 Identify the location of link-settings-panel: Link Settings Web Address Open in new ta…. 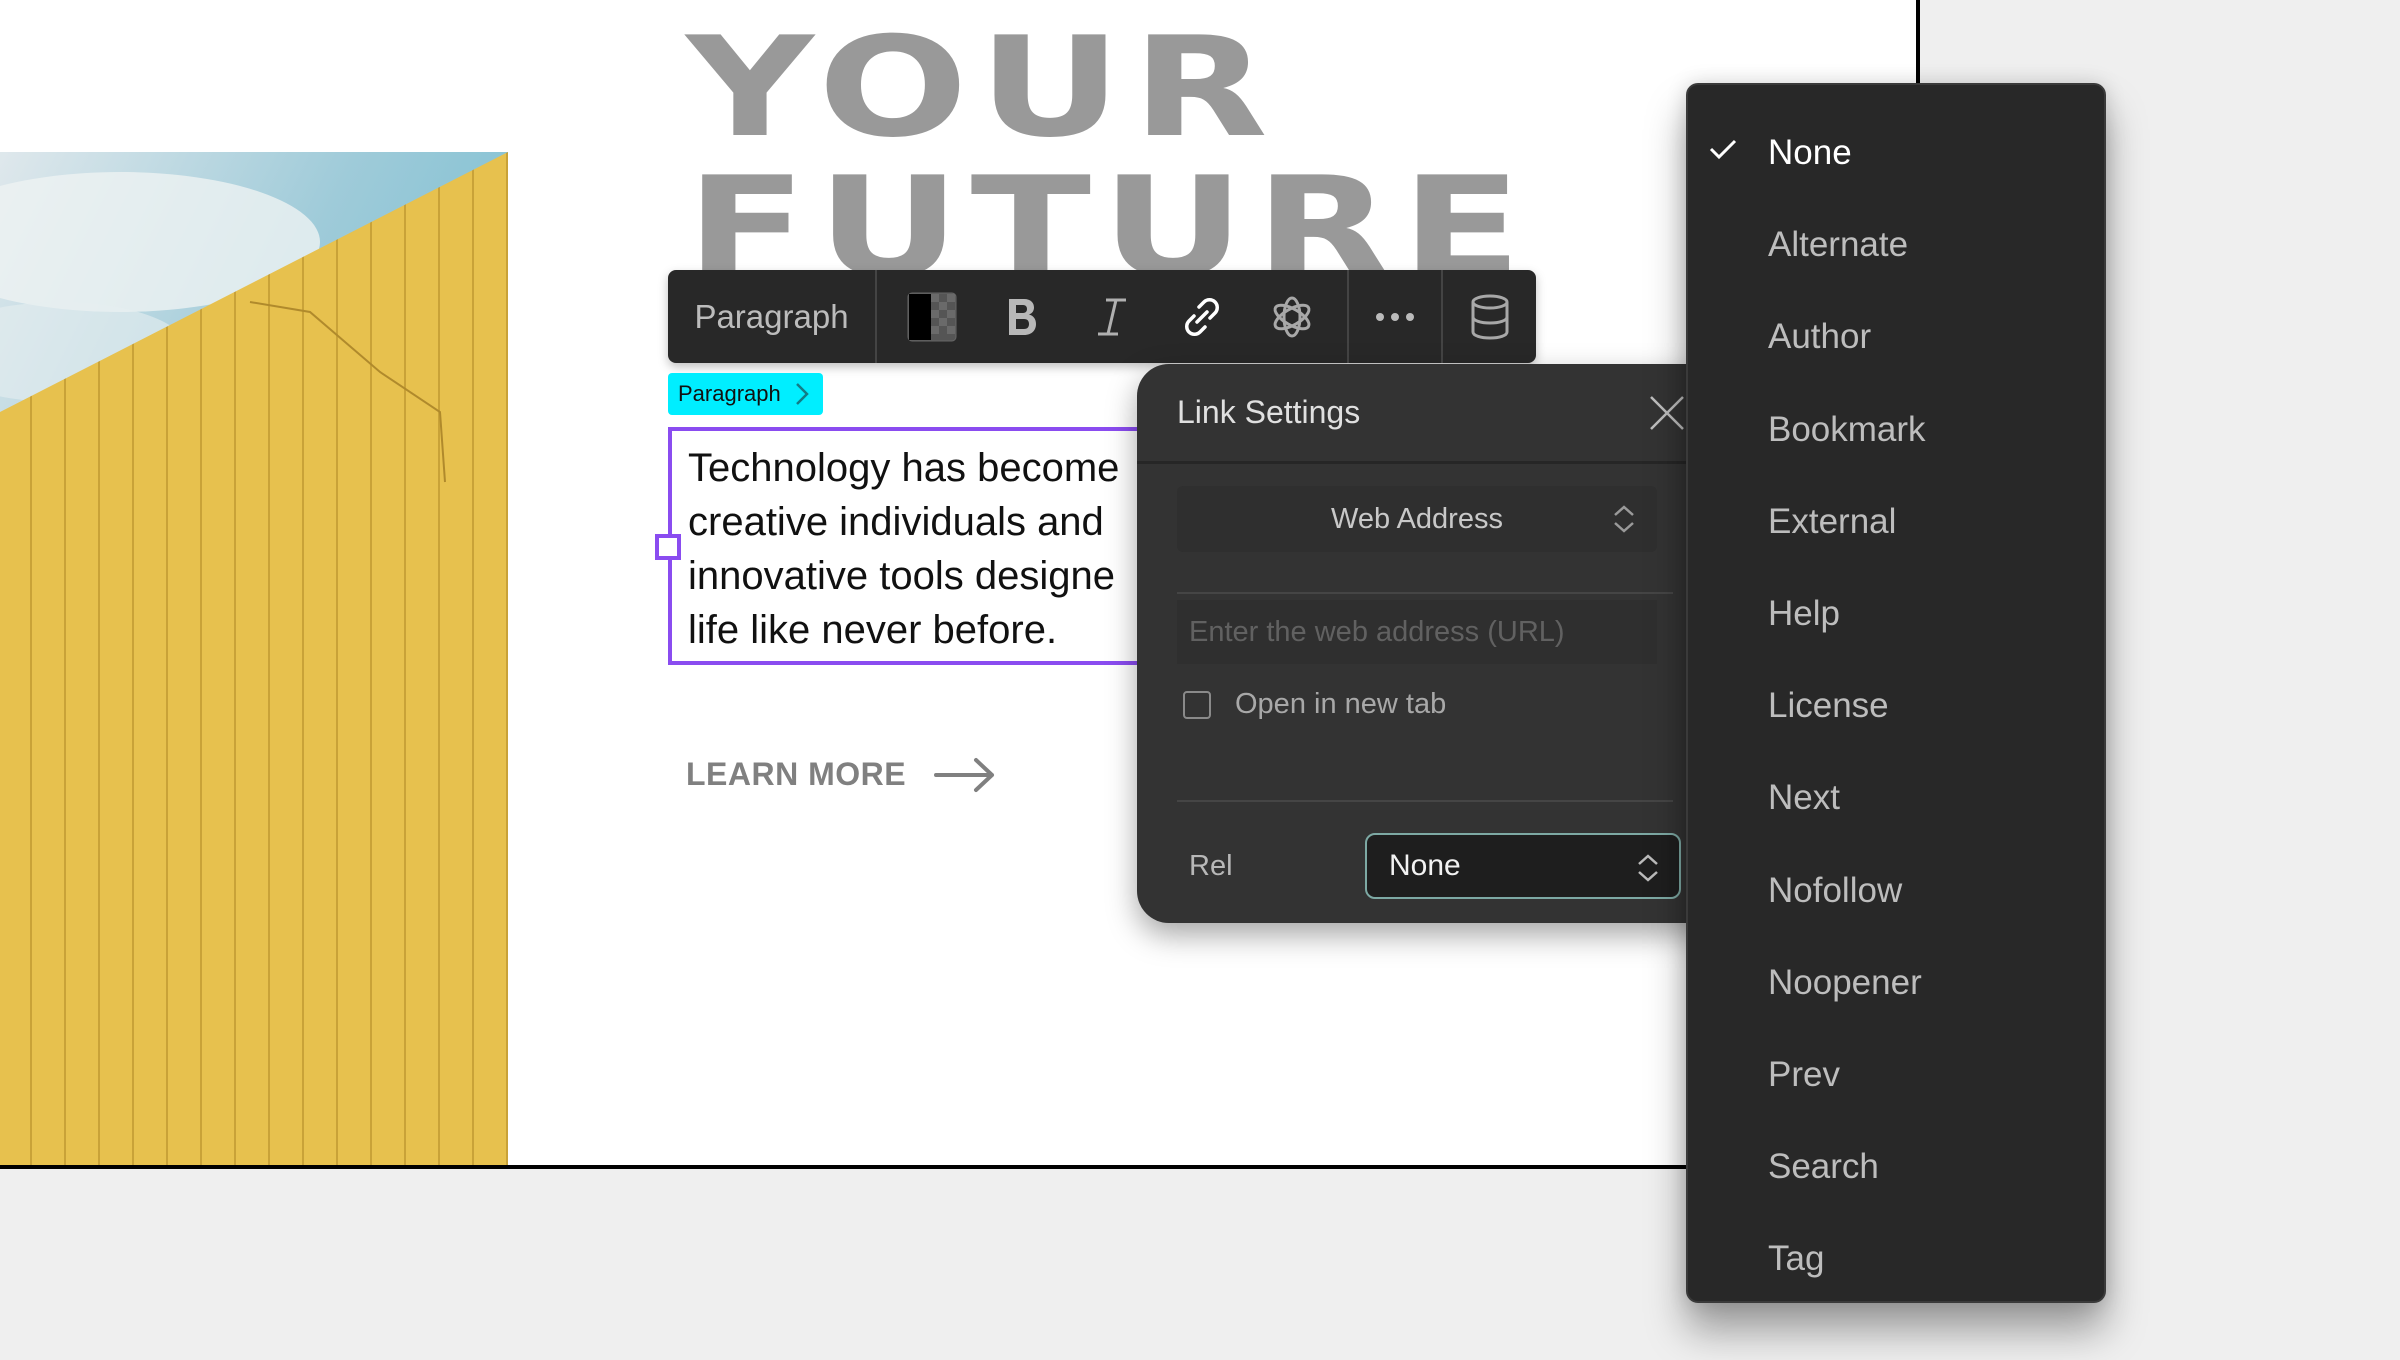
(1427, 643).